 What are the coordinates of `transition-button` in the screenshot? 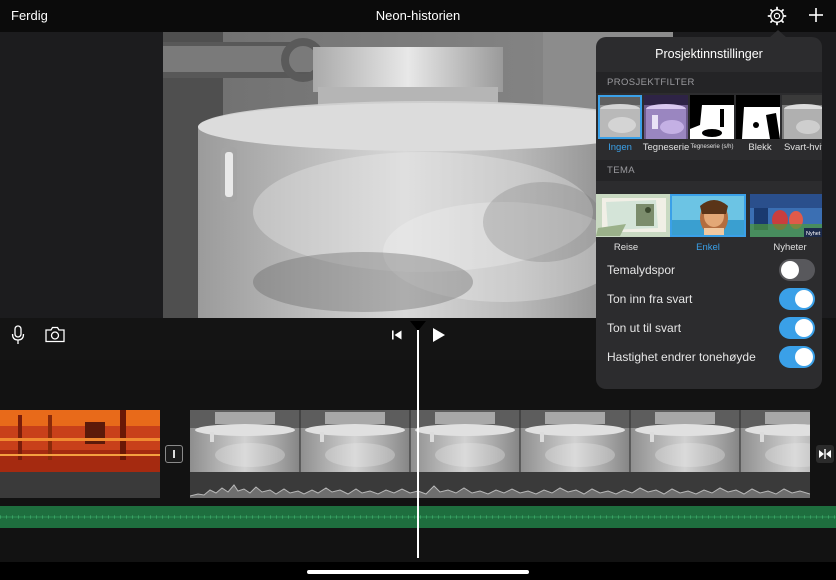 It's located at (174, 454).